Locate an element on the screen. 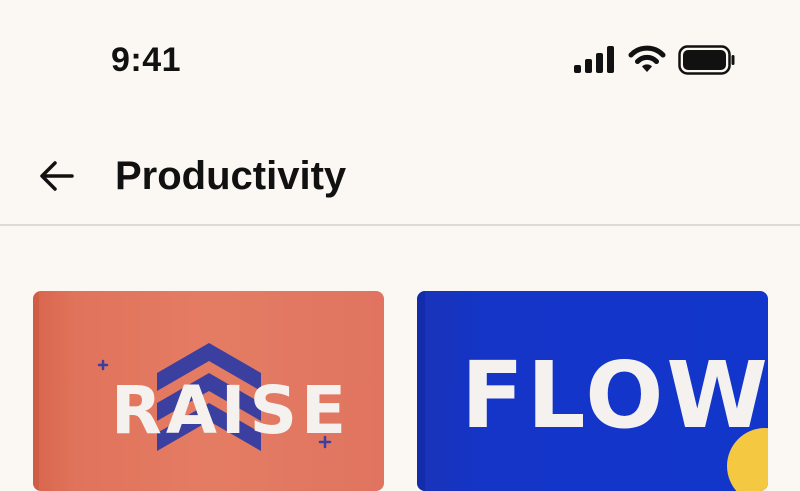 The width and height of the screenshot is (800, 491). back-button is located at coordinates (57, 176).